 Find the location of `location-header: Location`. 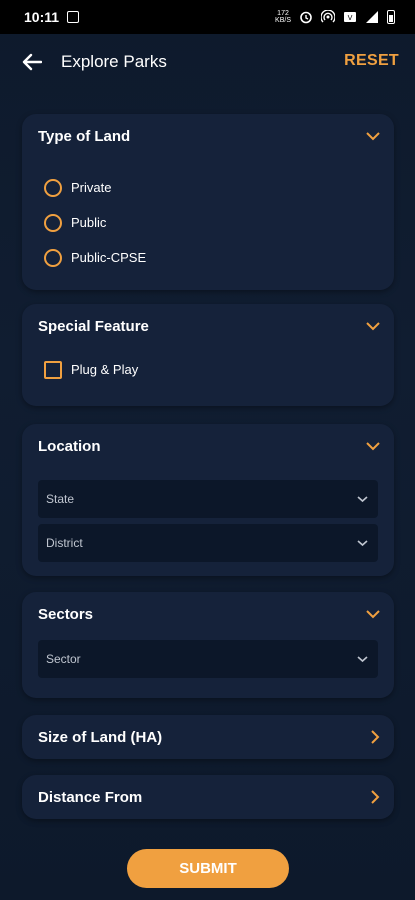

location-header: Location is located at coordinates (208, 446).